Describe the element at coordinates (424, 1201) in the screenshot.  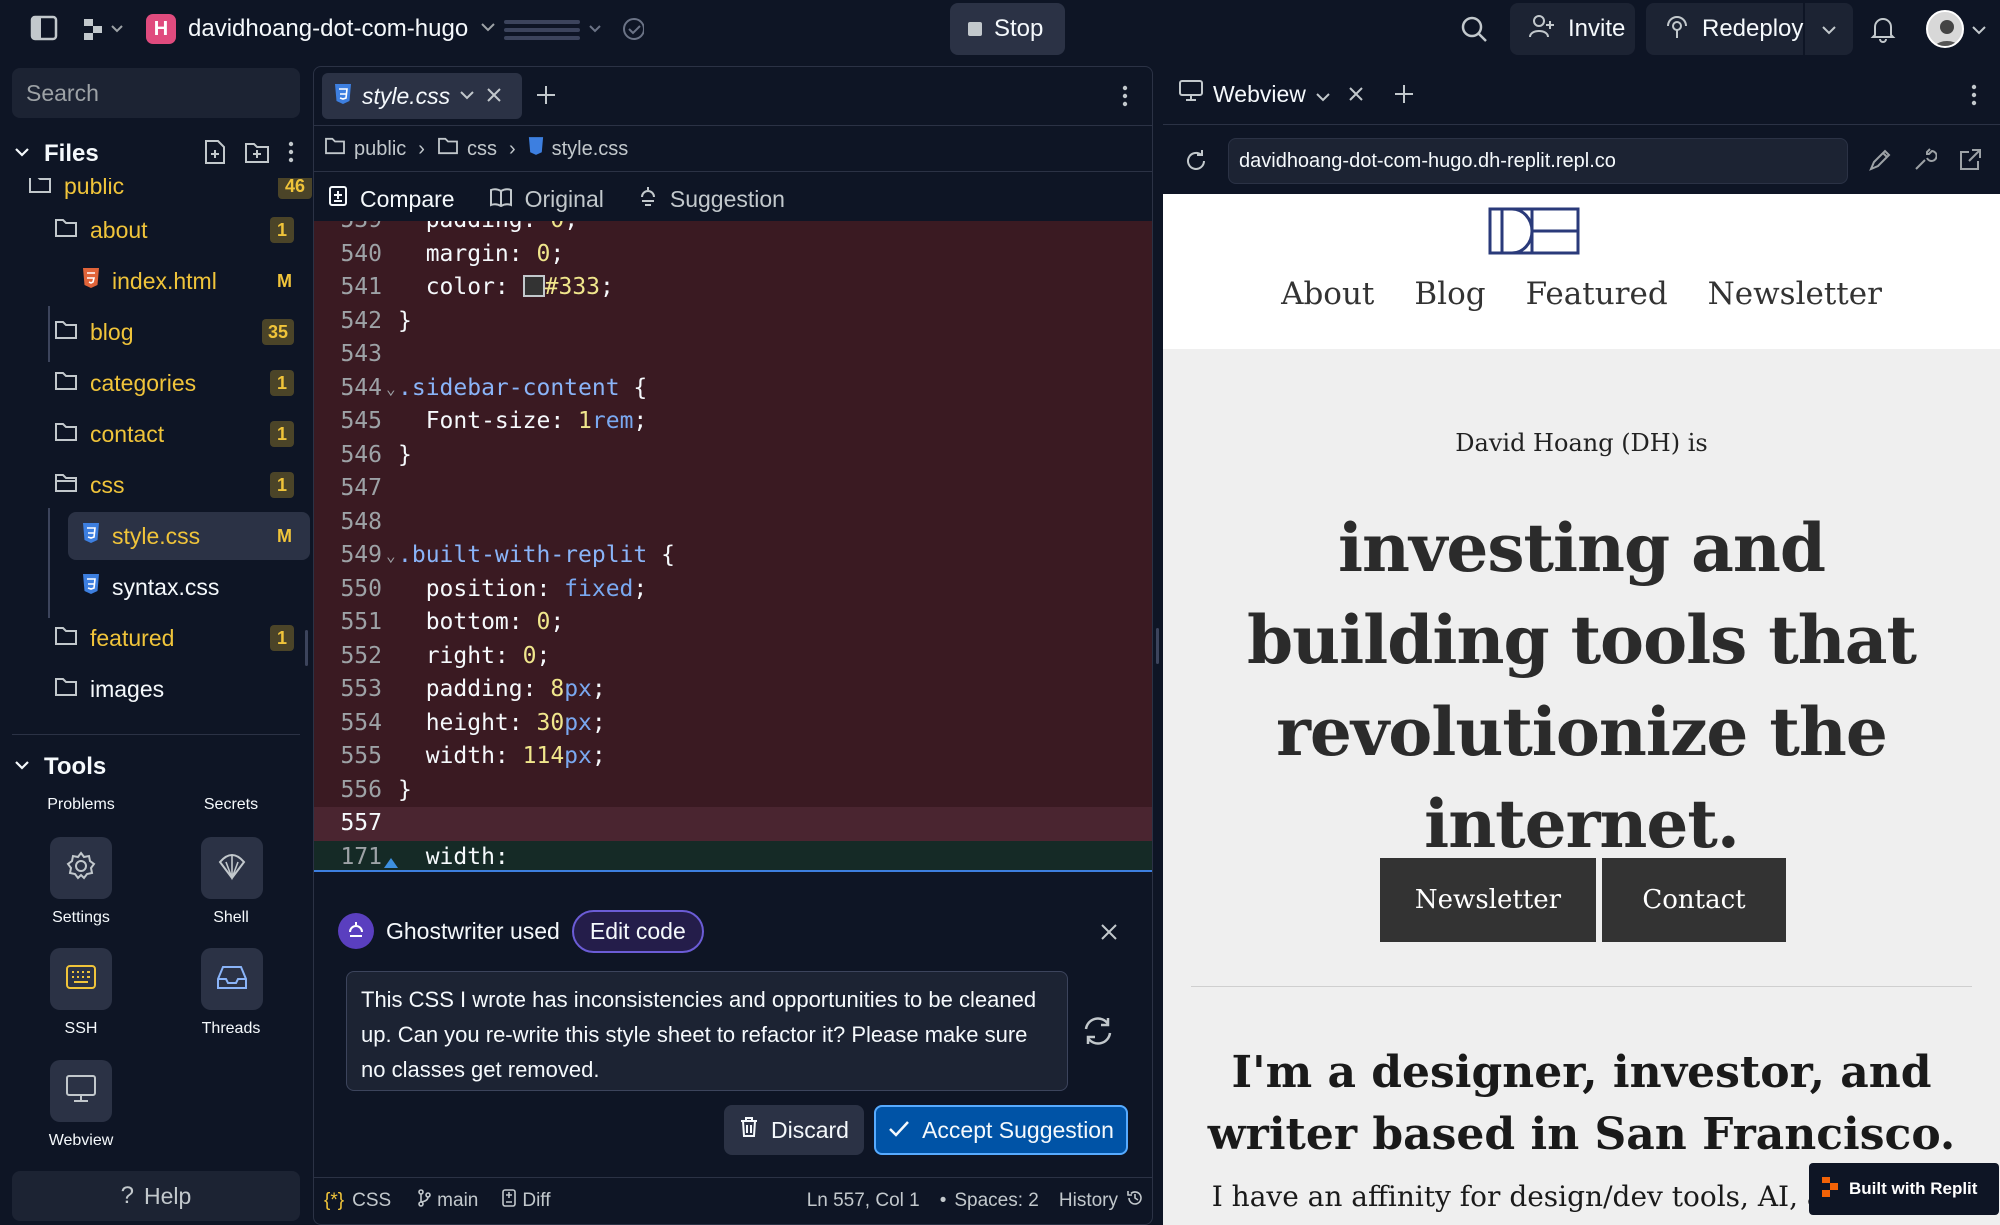
I see `branch-icon` at that location.